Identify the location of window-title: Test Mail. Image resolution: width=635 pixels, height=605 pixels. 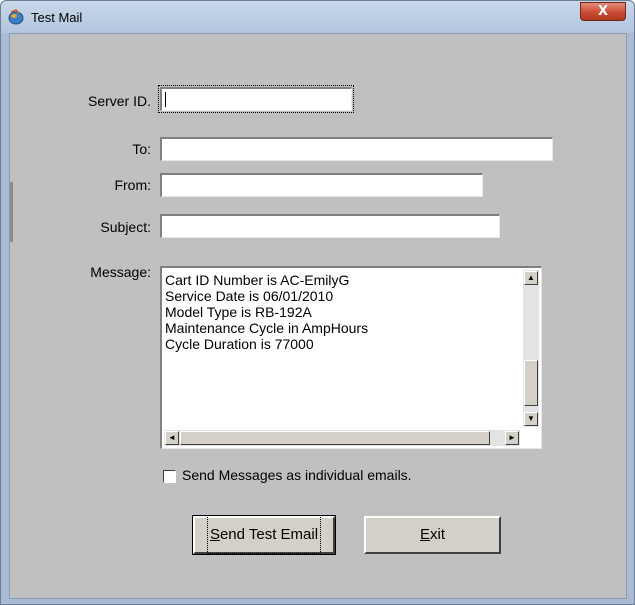
(57, 17).